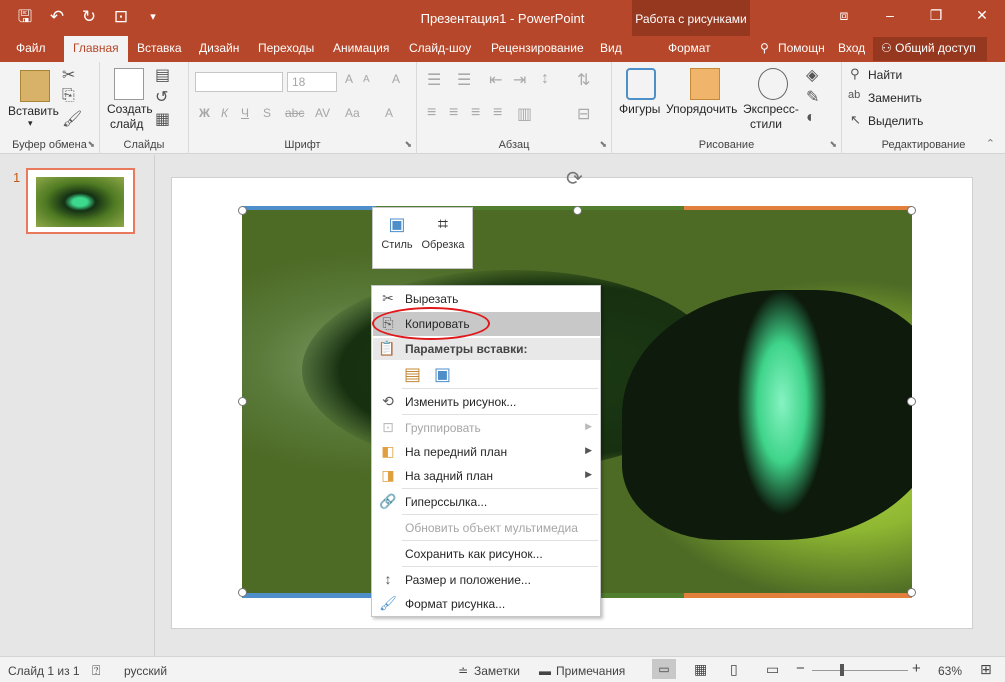 This screenshot has width=1005, height=682. Describe the element at coordinates (701, 109) in the screenshot. I see `arrange-button: Упорядочить` at that location.